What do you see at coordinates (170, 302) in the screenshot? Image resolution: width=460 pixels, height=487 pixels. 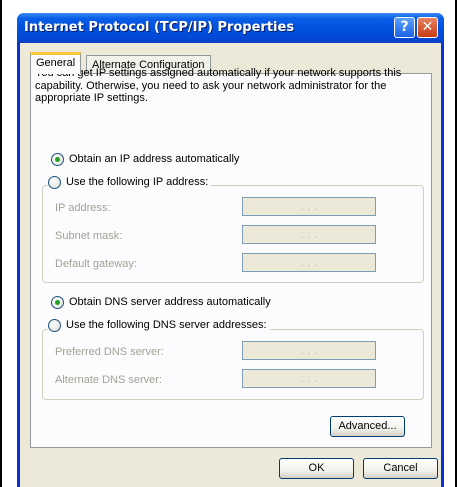 I see `obtain-dns-auto-label: Obtain DNS server address automatically` at bounding box center [170, 302].